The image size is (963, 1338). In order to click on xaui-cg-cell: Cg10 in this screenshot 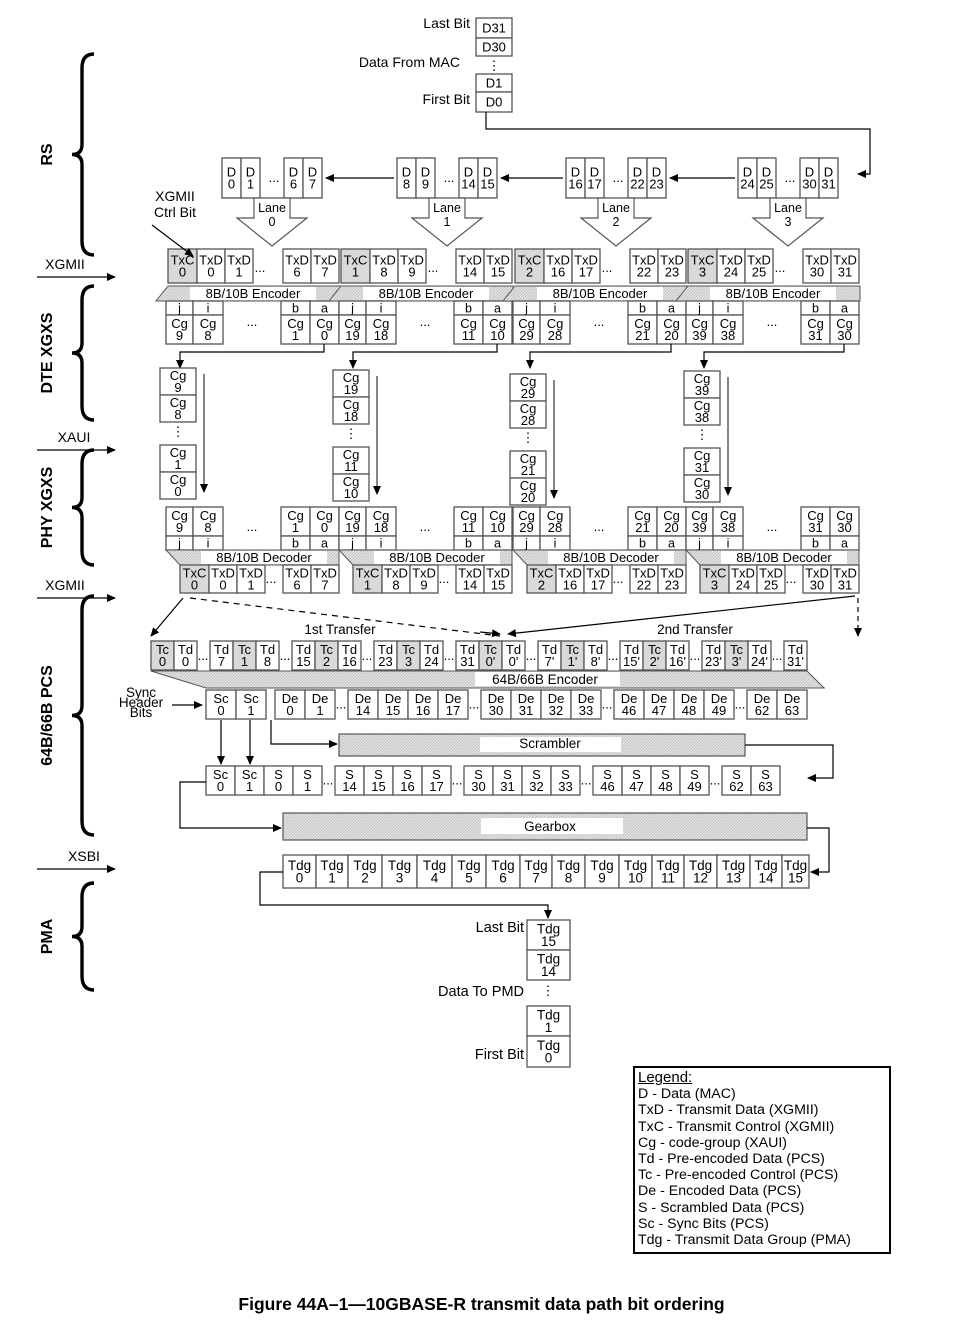, I will do `click(351, 487)`.